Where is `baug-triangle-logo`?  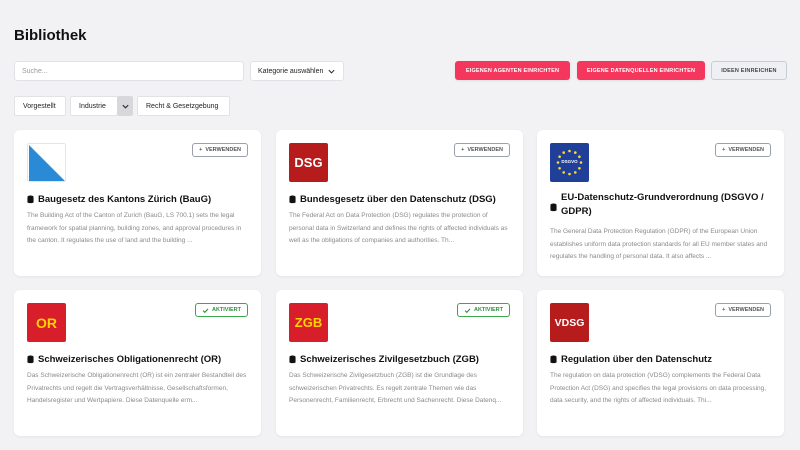 baug-triangle-logo is located at coordinates (47, 163).